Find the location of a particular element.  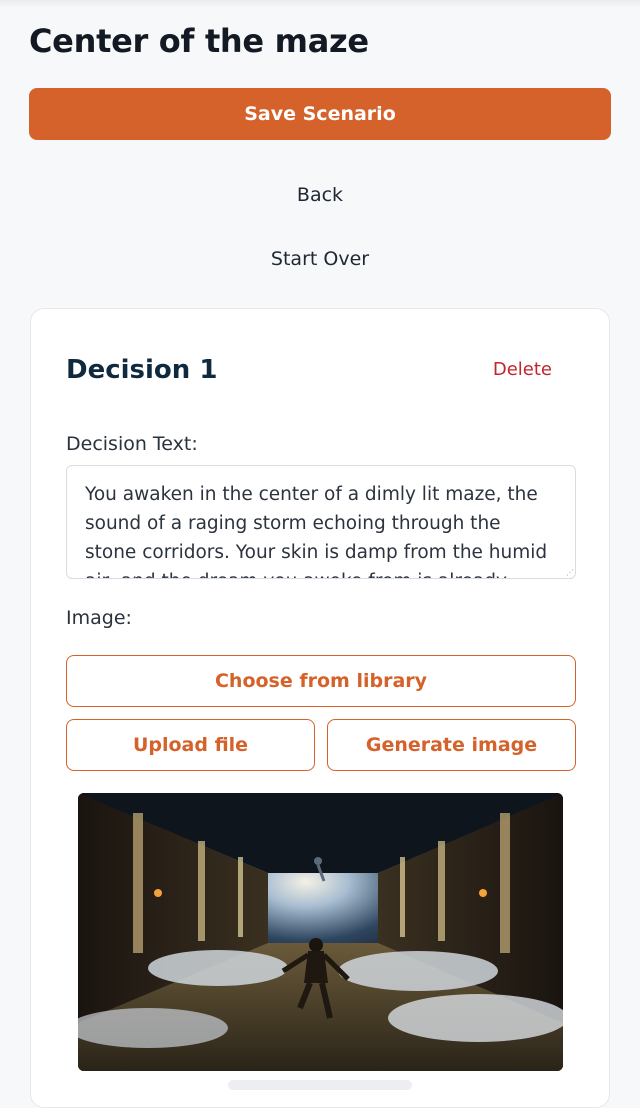

save-scenario-button: Save Scenario is located at coordinates (320, 114).